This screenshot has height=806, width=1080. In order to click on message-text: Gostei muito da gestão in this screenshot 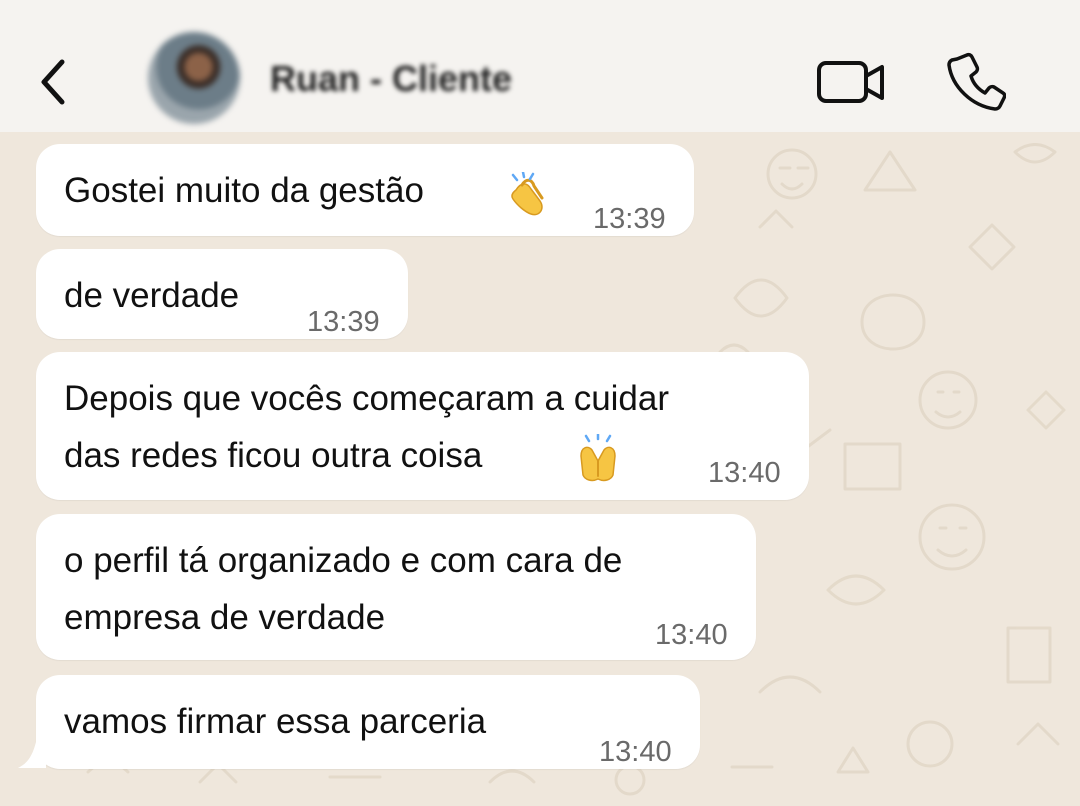, I will do `click(244, 190)`.